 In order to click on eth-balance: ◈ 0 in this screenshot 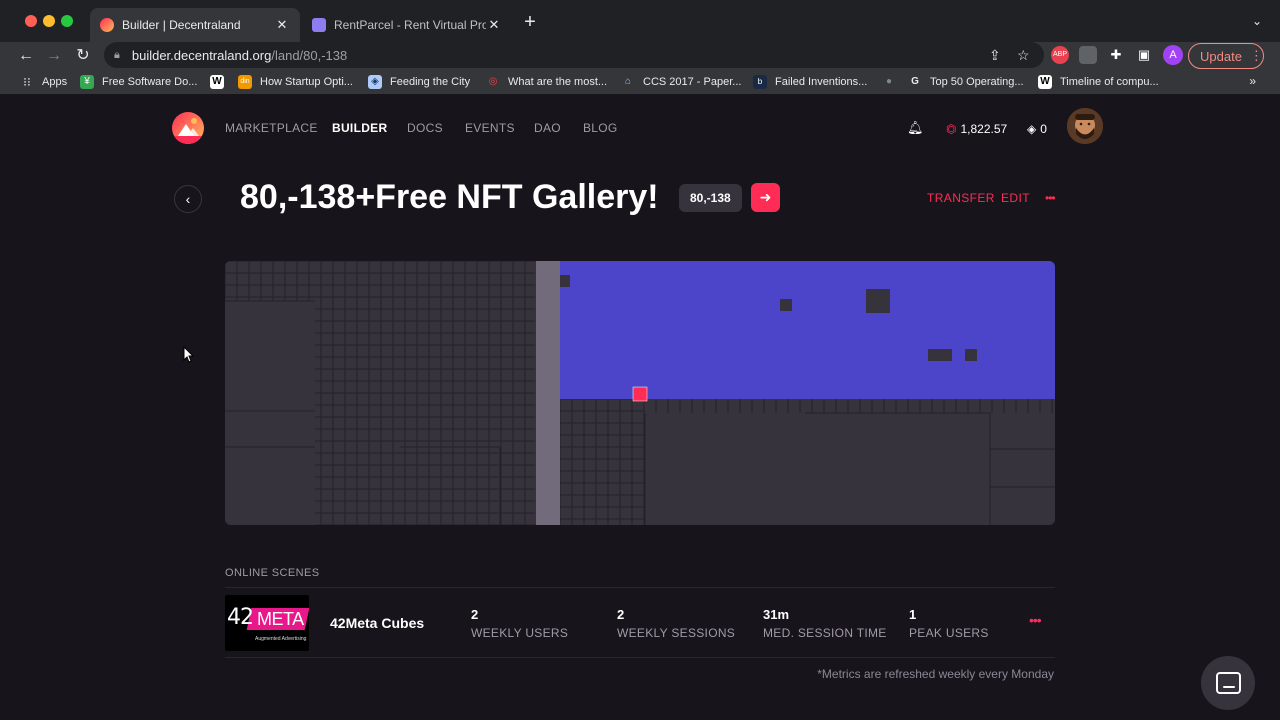, I will do `click(1037, 129)`.